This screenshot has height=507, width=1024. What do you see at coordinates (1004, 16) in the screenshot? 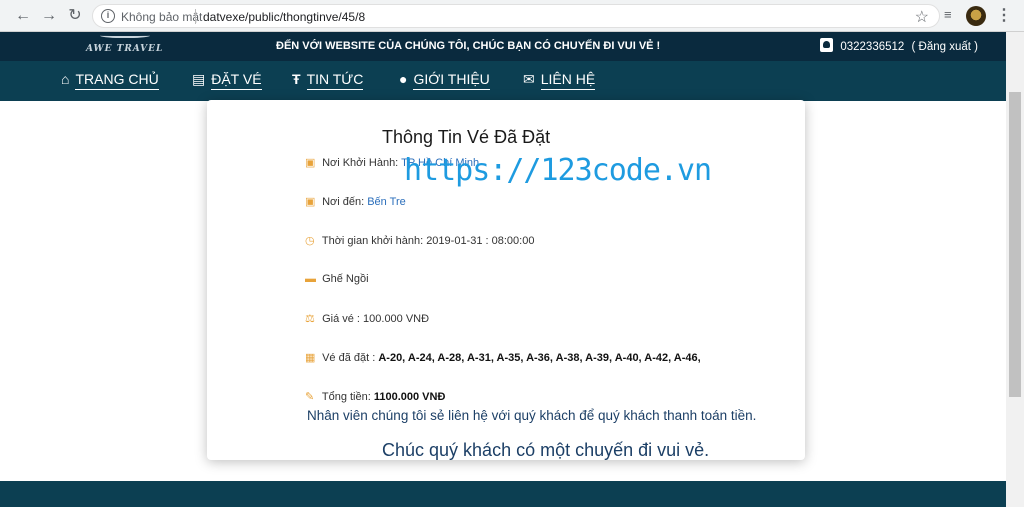
I see `menu-kebab-icon: ⋮` at bounding box center [1004, 16].